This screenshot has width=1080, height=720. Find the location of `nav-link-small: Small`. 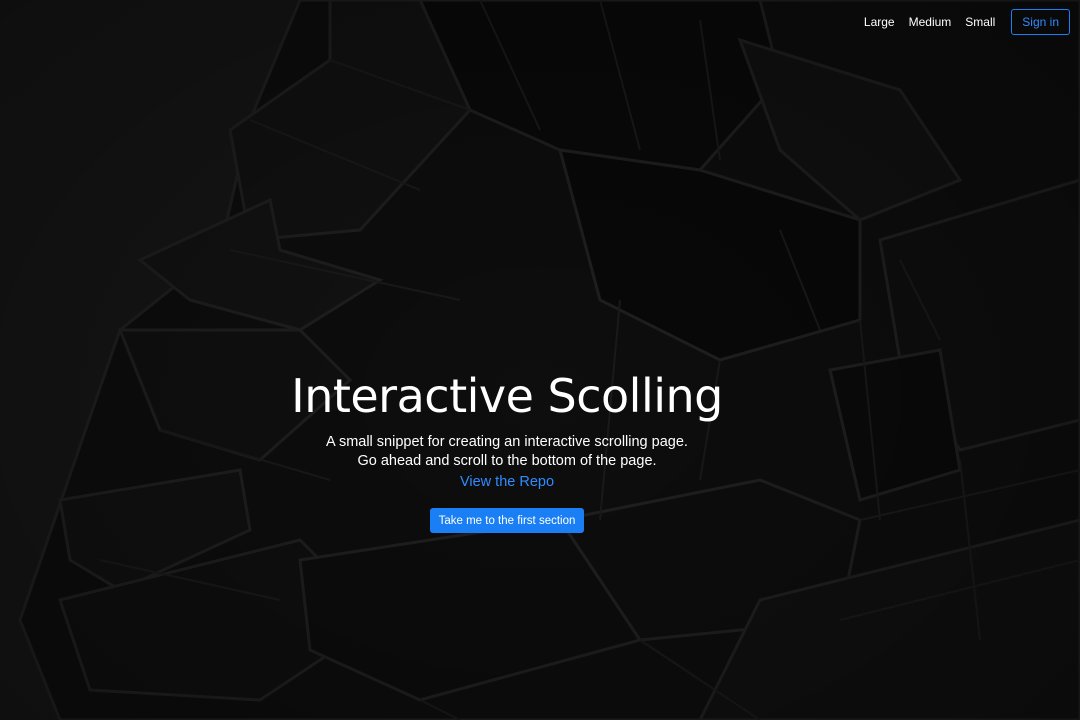

nav-link-small: Small is located at coordinates (980, 22).